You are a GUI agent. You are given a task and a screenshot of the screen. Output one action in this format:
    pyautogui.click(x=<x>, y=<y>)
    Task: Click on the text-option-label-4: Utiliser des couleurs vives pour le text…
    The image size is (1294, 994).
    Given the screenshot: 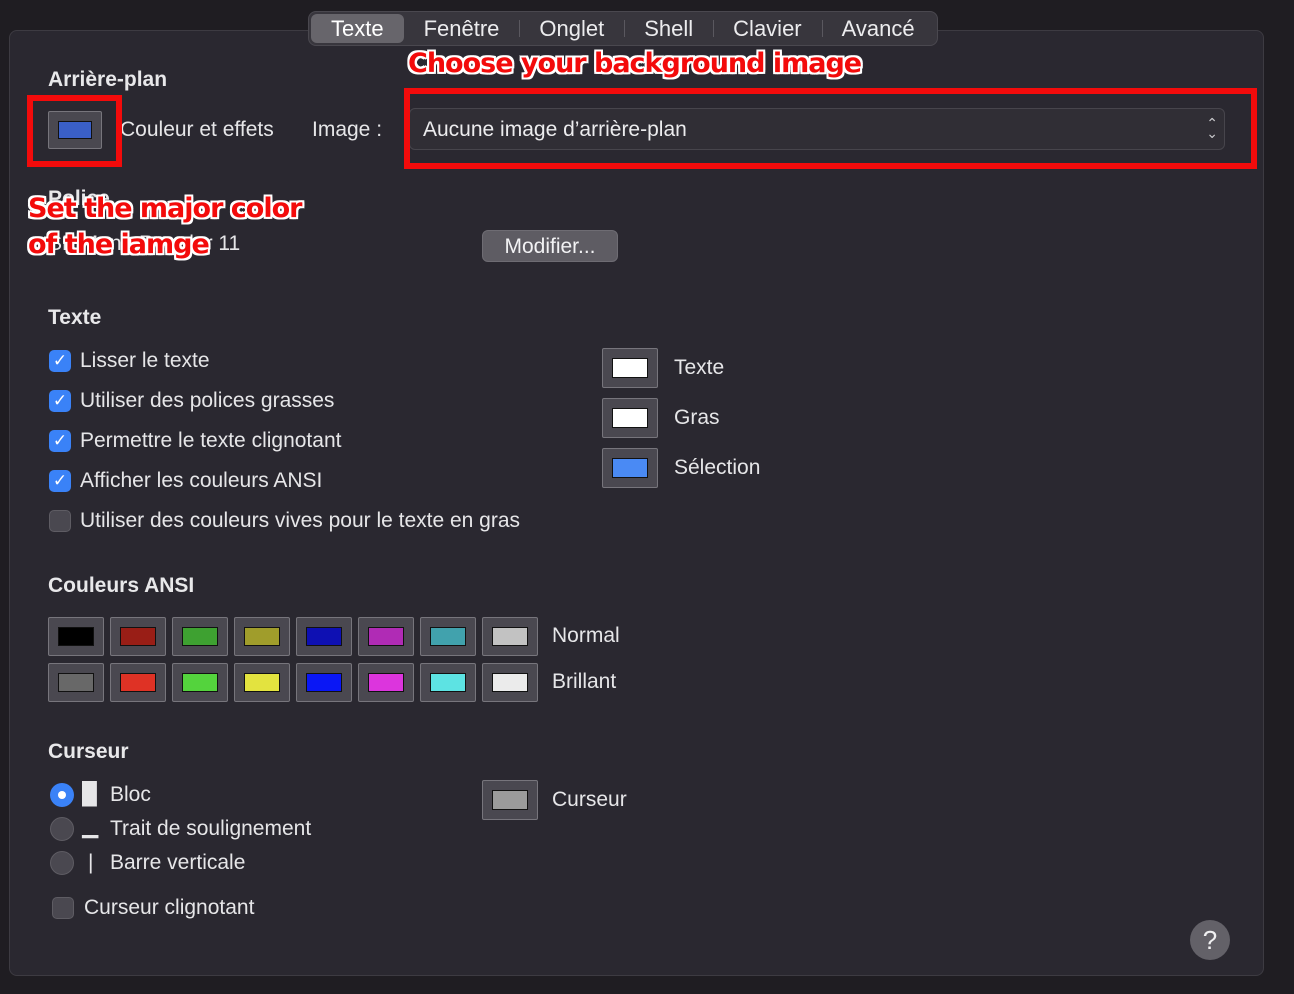 What is the action you would take?
    pyautogui.click(x=300, y=520)
    